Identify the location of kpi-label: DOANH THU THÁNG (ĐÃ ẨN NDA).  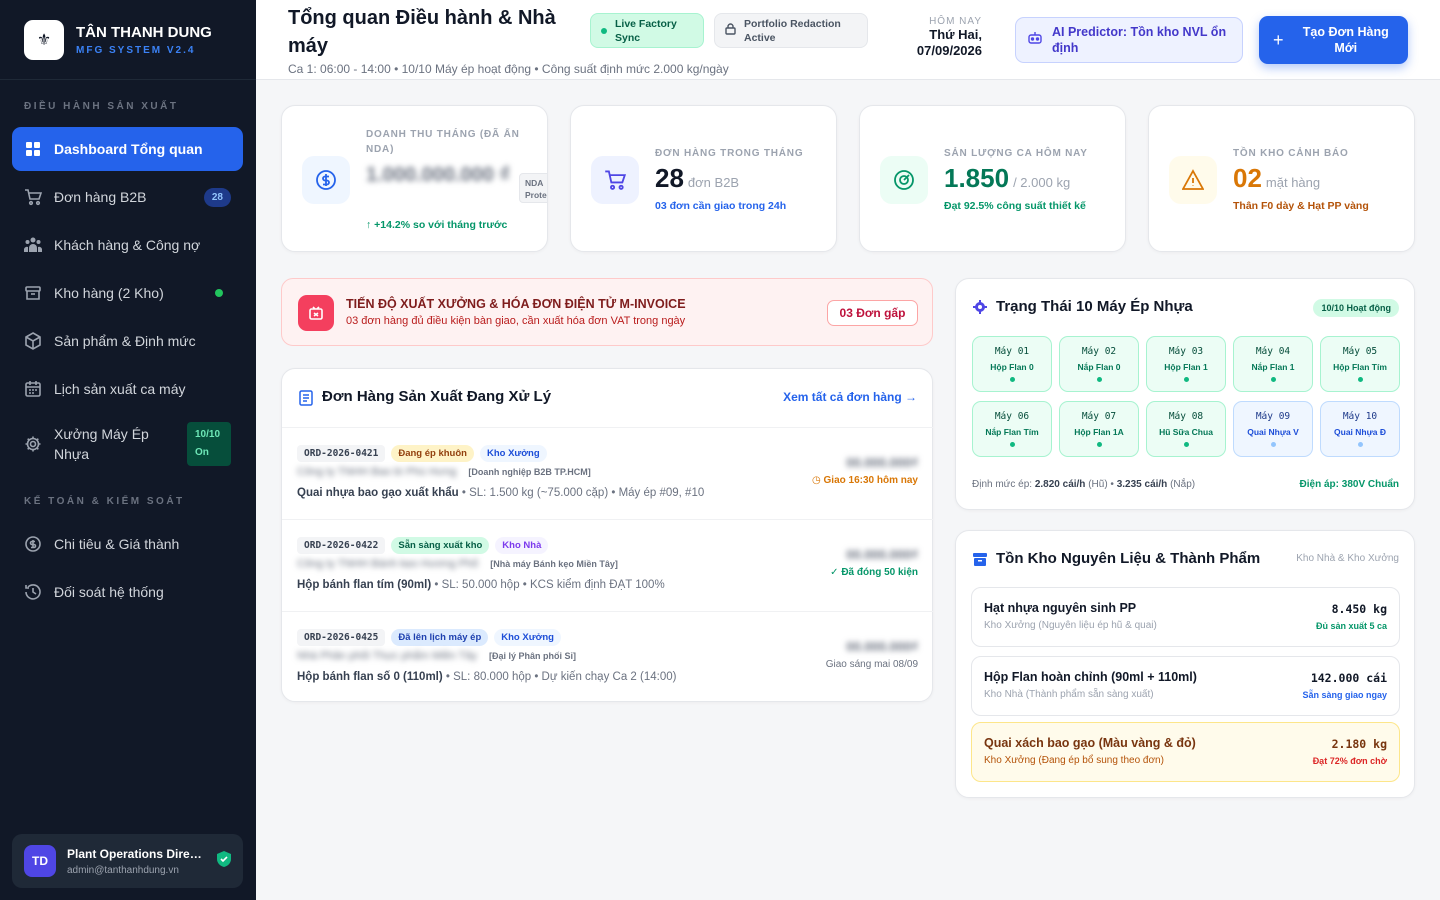
(443, 142).